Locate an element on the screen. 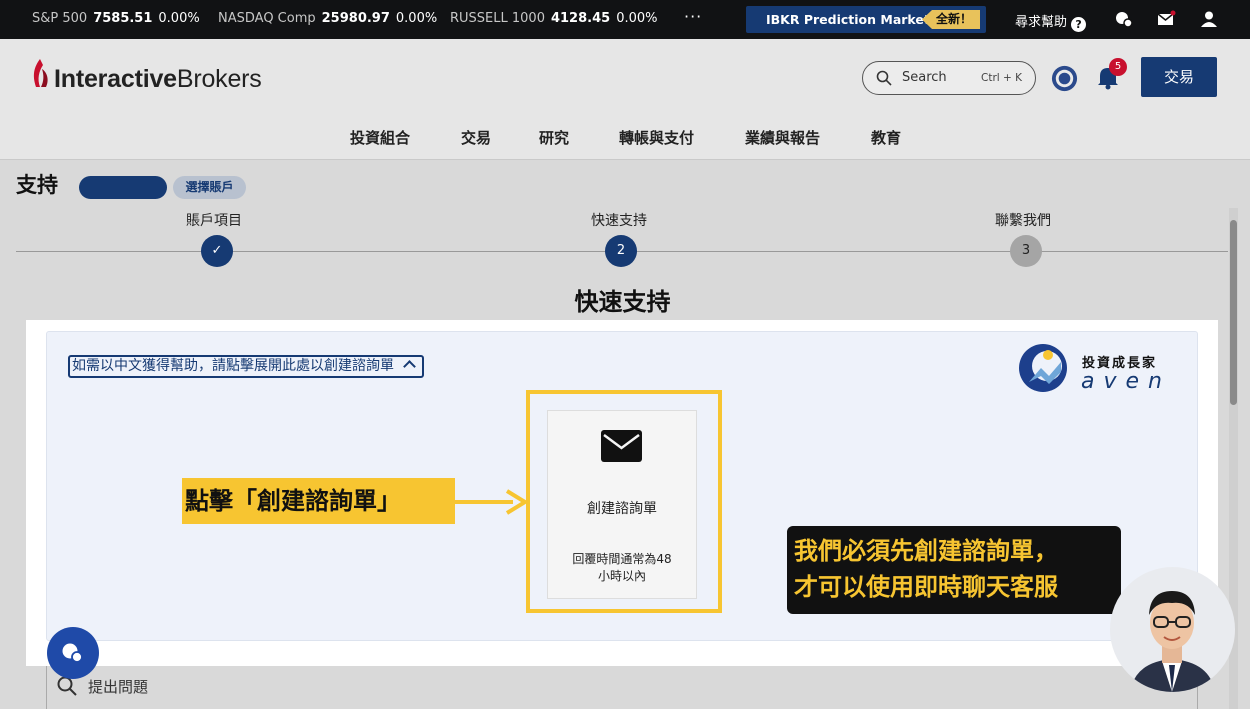 This screenshot has width=1250, height=709. user-icon is located at coordinates (1209, 19).